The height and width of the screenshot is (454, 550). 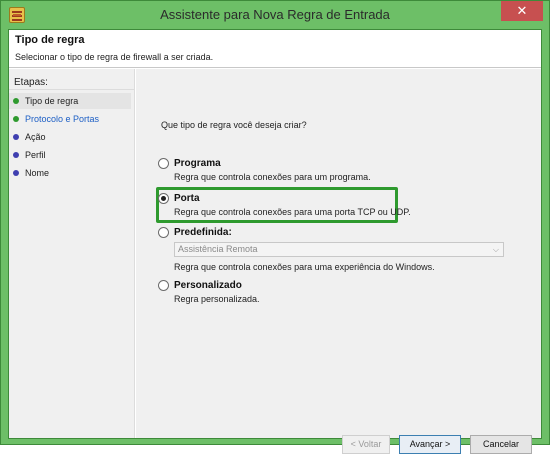 What do you see at coordinates (163, 163) in the screenshot?
I see `radio-programa` at bounding box center [163, 163].